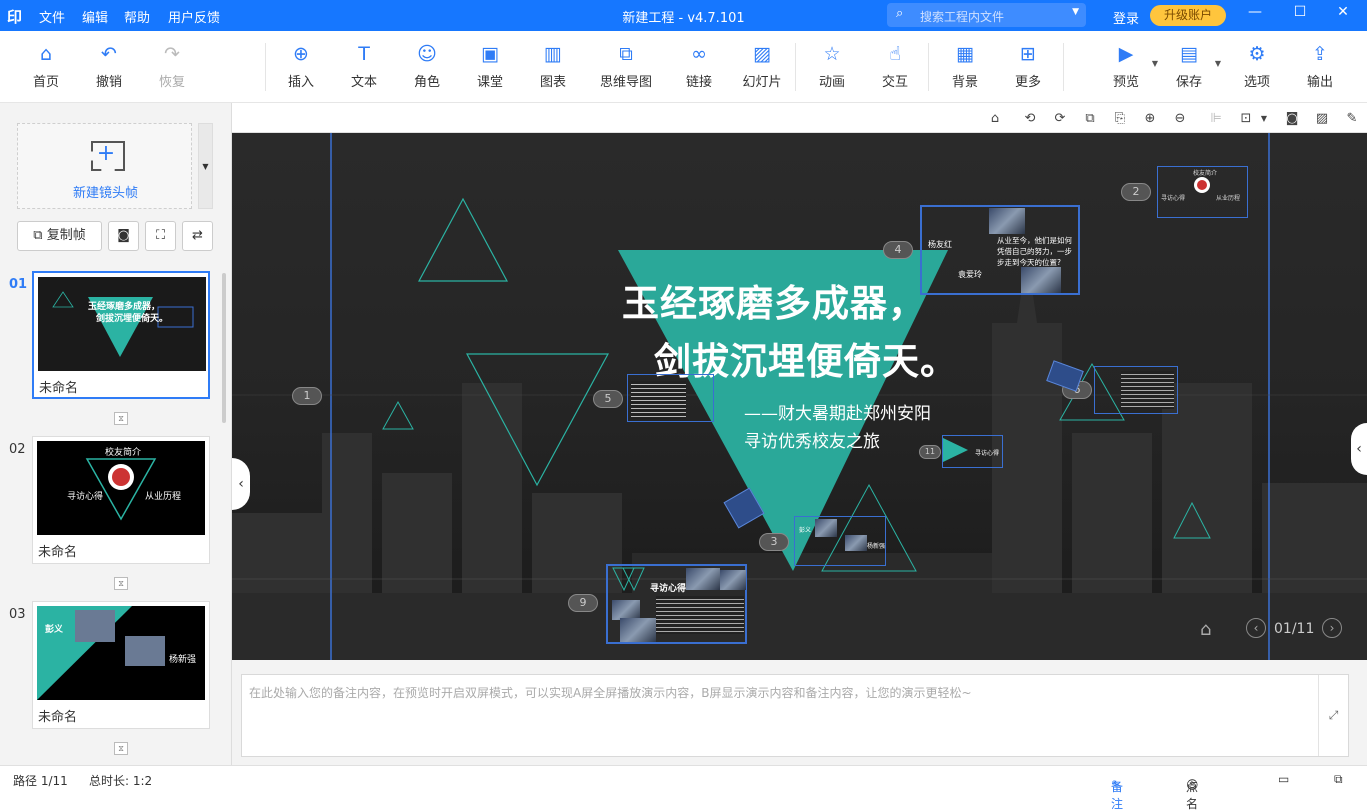 Image resolution: width=1367 pixels, height=812 pixels. What do you see at coordinates (307, 396) in the screenshot?
I see `path-node-1: 1` at bounding box center [307, 396].